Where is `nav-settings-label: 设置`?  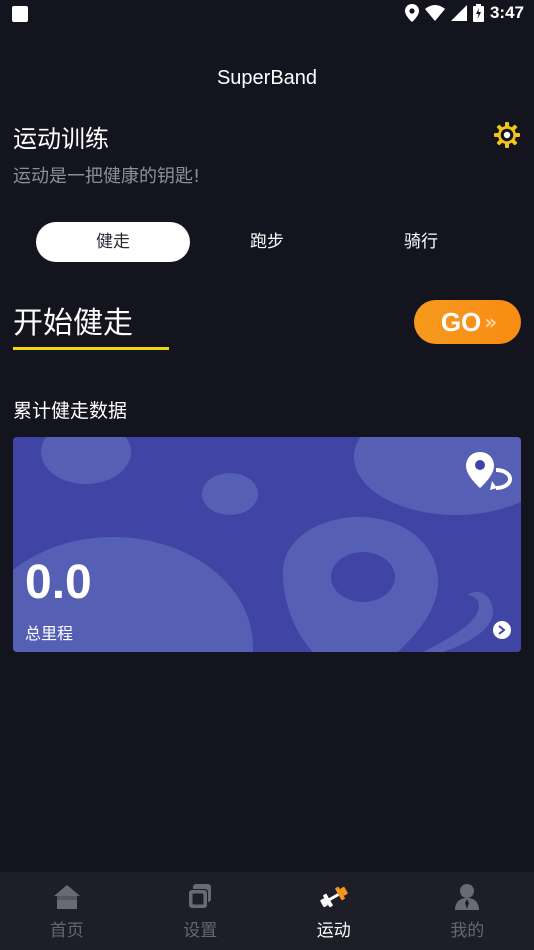
nav-settings-label: 设置 is located at coordinates (200, 931).